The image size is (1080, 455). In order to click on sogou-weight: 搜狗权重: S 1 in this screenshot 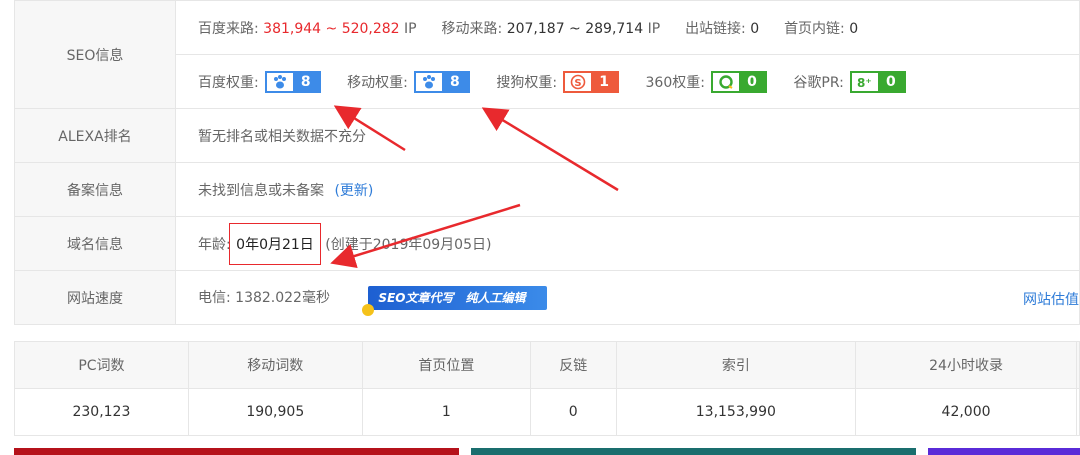, I will do `click(558, 81)`.